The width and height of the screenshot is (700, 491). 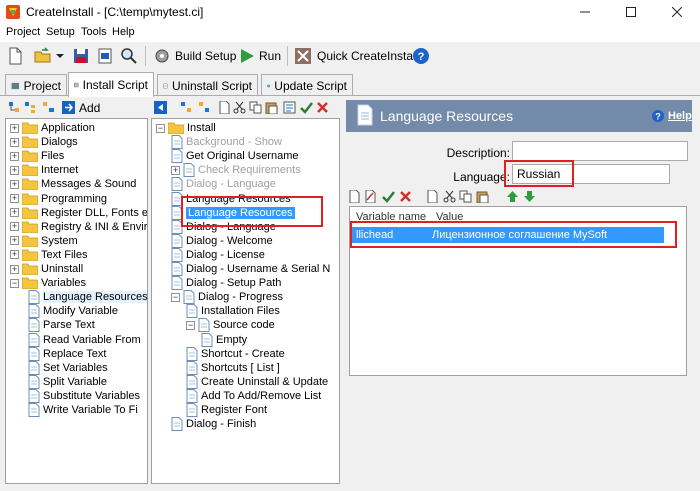 I want to click on edit-item-icon, so click(x=370, y=196).